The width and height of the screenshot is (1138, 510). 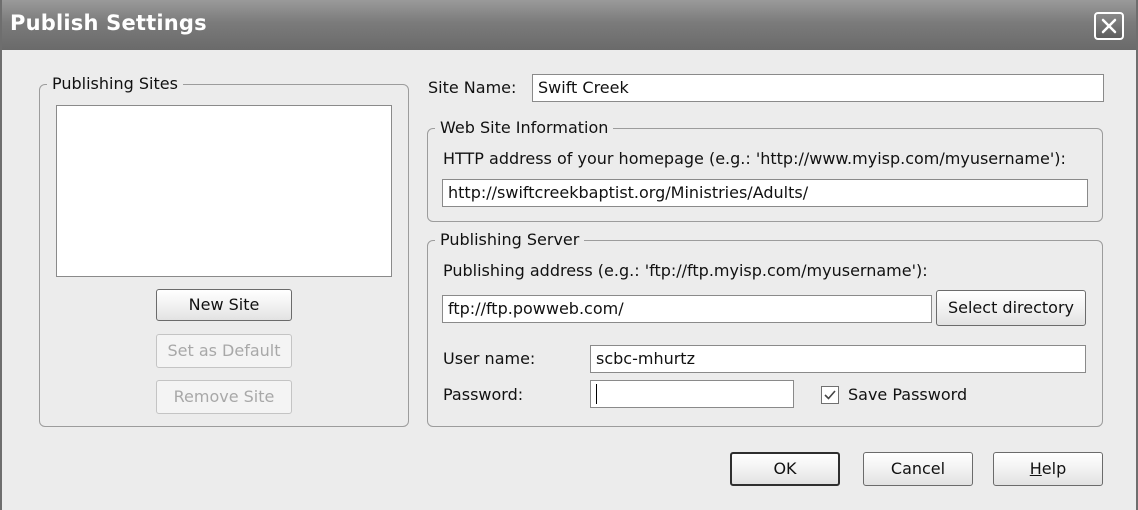 What do you see at coordinates (596, 394) in the screenshot?
I see `text-caret` at bounding box center [596, 394].